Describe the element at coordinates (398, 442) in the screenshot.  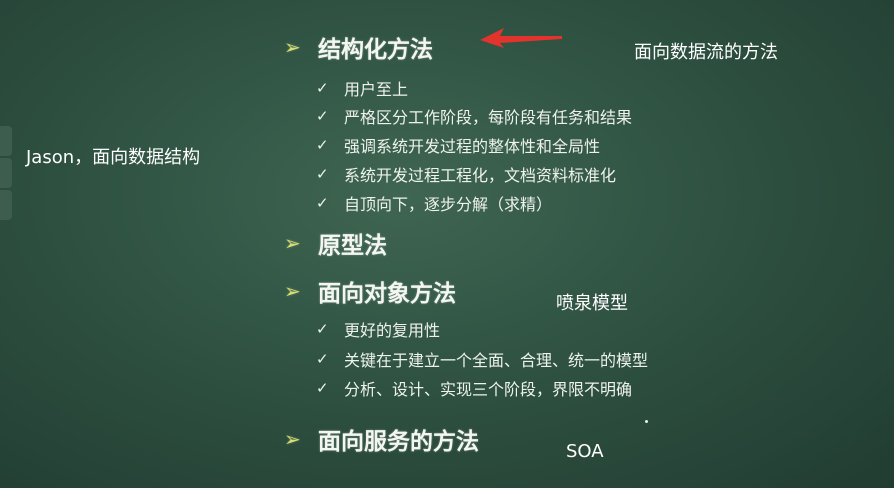
I see `section-title: 面向服务的方法` at that location.